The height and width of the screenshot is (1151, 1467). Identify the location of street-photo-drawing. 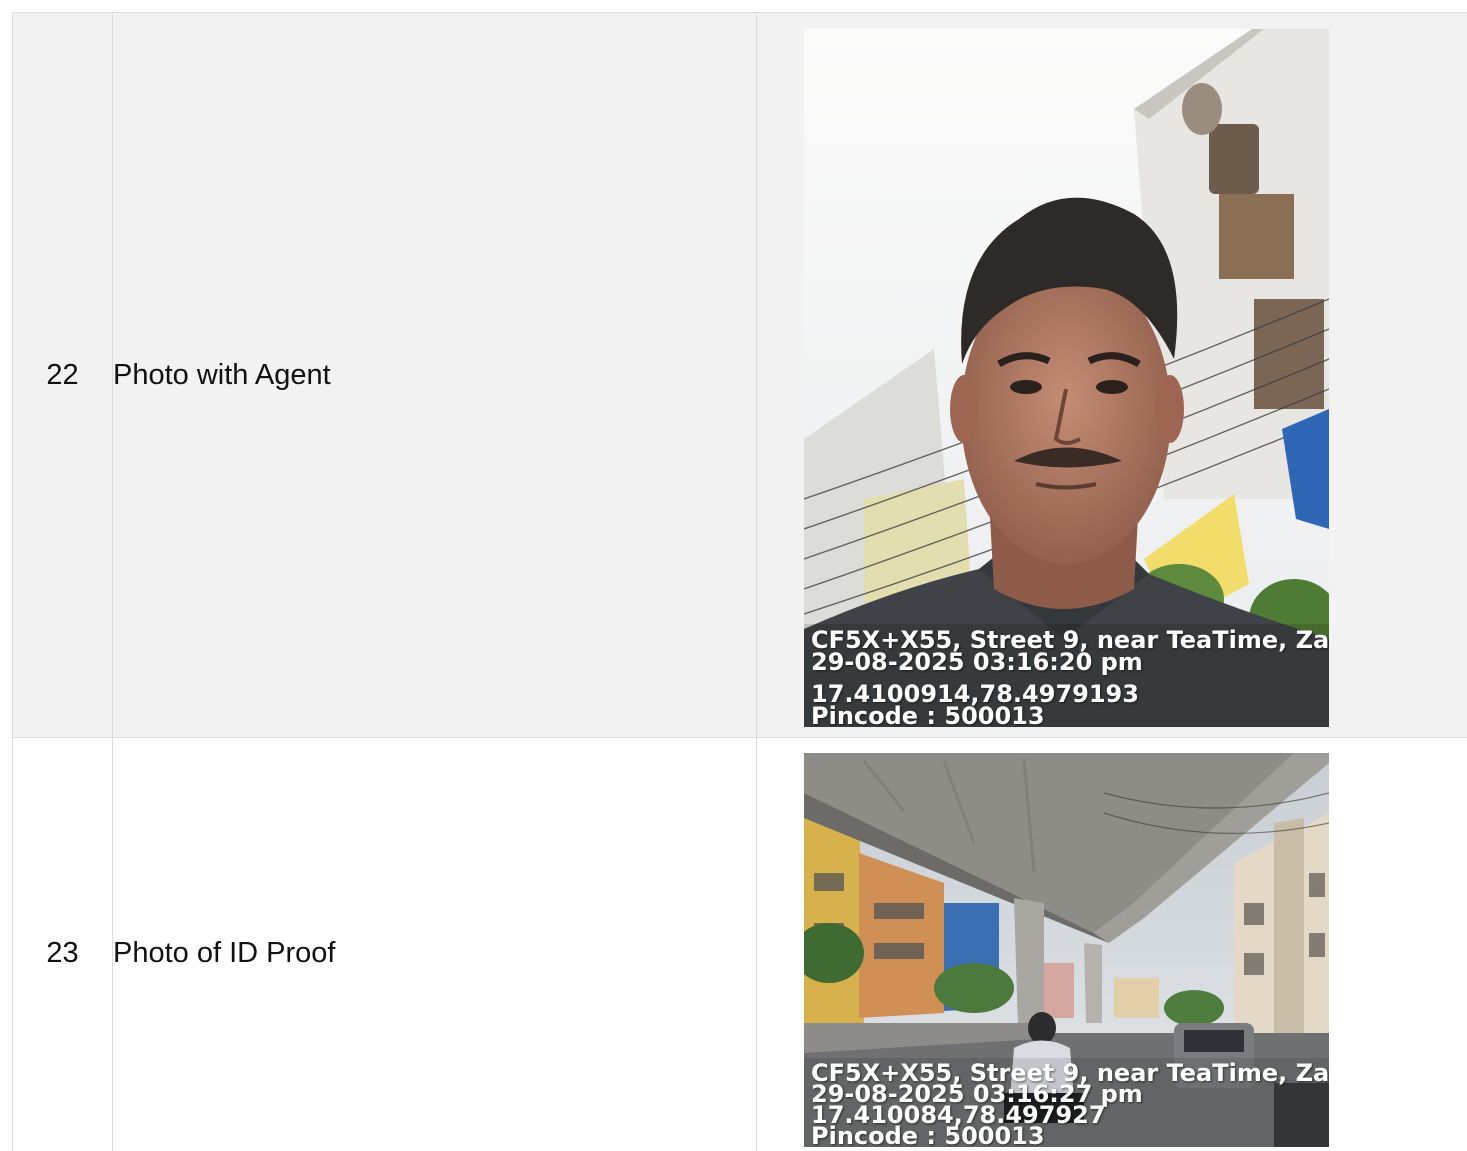
(1066, 950).